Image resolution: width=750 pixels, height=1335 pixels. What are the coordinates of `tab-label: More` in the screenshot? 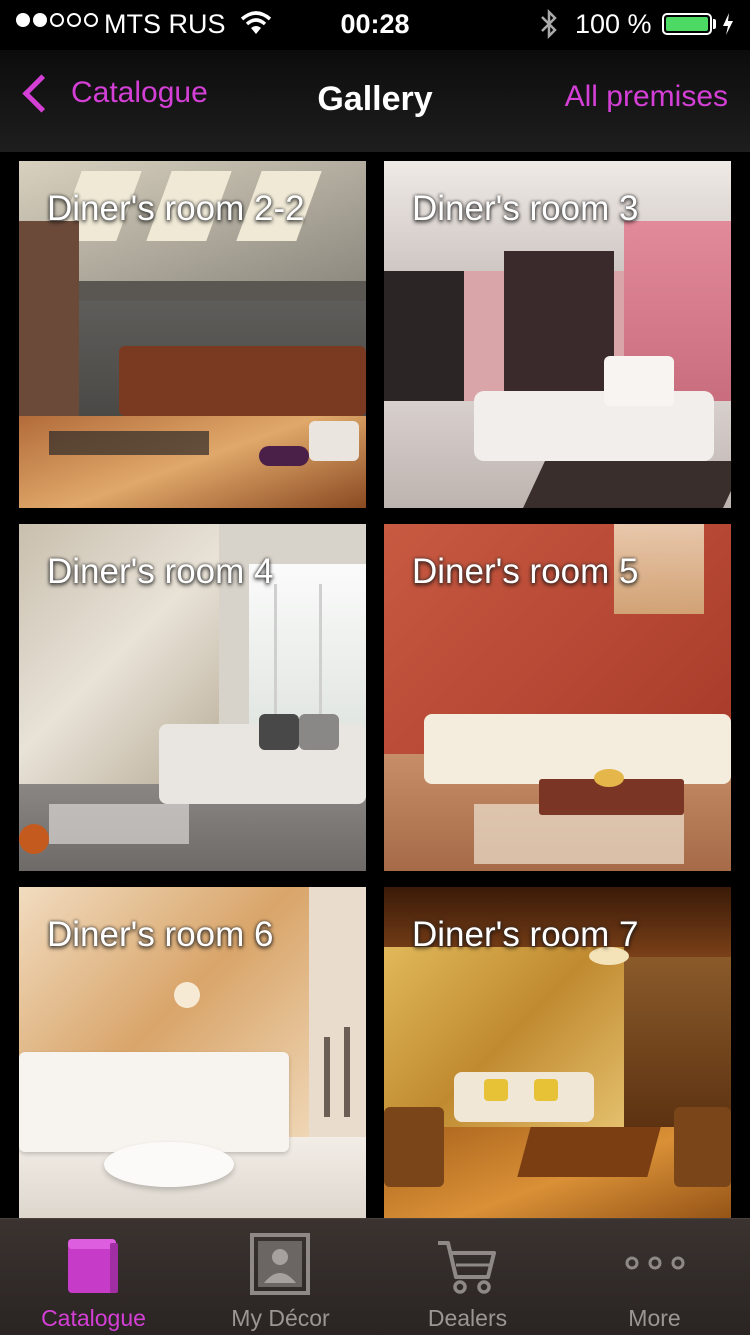 It's located at (654, 1318).